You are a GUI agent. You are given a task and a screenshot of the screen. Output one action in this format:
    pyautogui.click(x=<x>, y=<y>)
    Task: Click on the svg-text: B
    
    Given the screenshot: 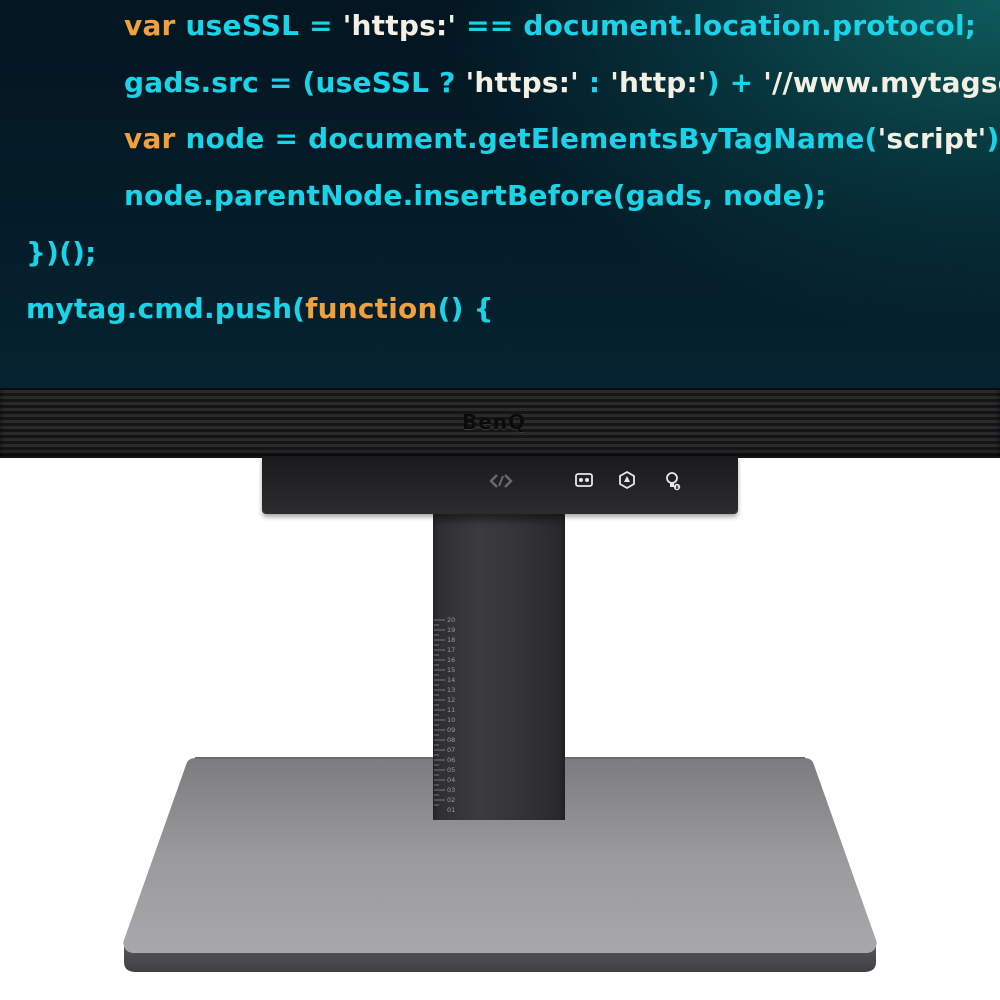 What is the action you would take?
    pyautogui.click(x=677, y=487)
    